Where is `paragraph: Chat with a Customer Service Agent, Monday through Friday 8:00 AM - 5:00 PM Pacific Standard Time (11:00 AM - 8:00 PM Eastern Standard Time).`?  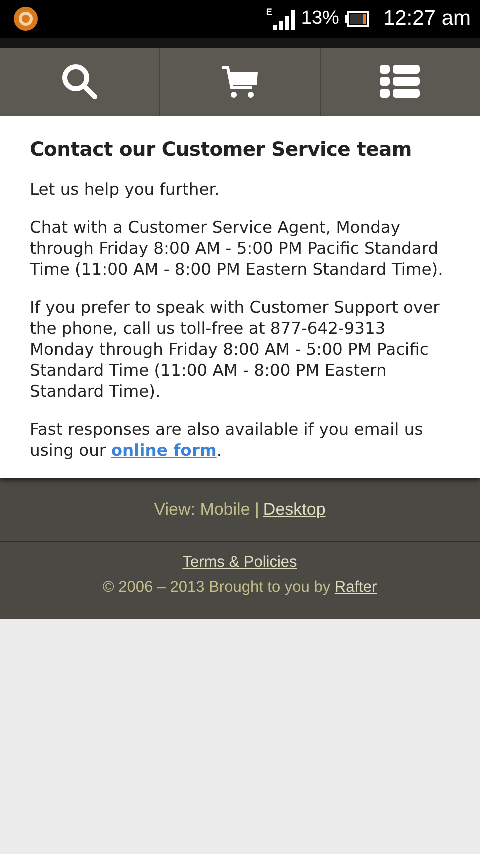 paragraph: Chat with a Customer Service Agent, Monday through Friday 8:00 AM - 5:00 PM Pacific Standard Time (11:00 AM - 8:00 PM Eastern Standard Time). is located at coordinates (237, 248).